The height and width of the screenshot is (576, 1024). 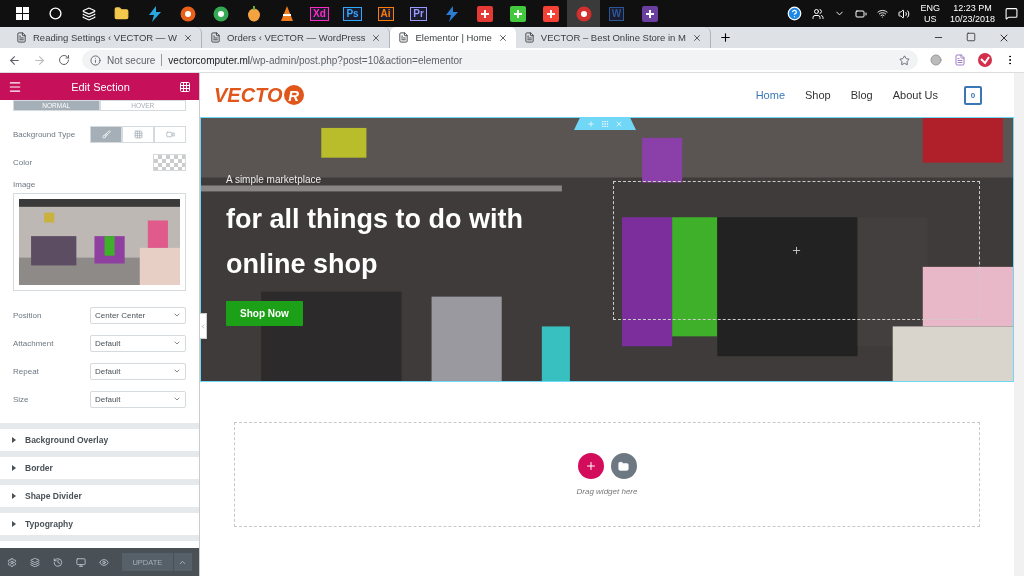 I want to click on app-label: Ai, so click(x=385, y=13).